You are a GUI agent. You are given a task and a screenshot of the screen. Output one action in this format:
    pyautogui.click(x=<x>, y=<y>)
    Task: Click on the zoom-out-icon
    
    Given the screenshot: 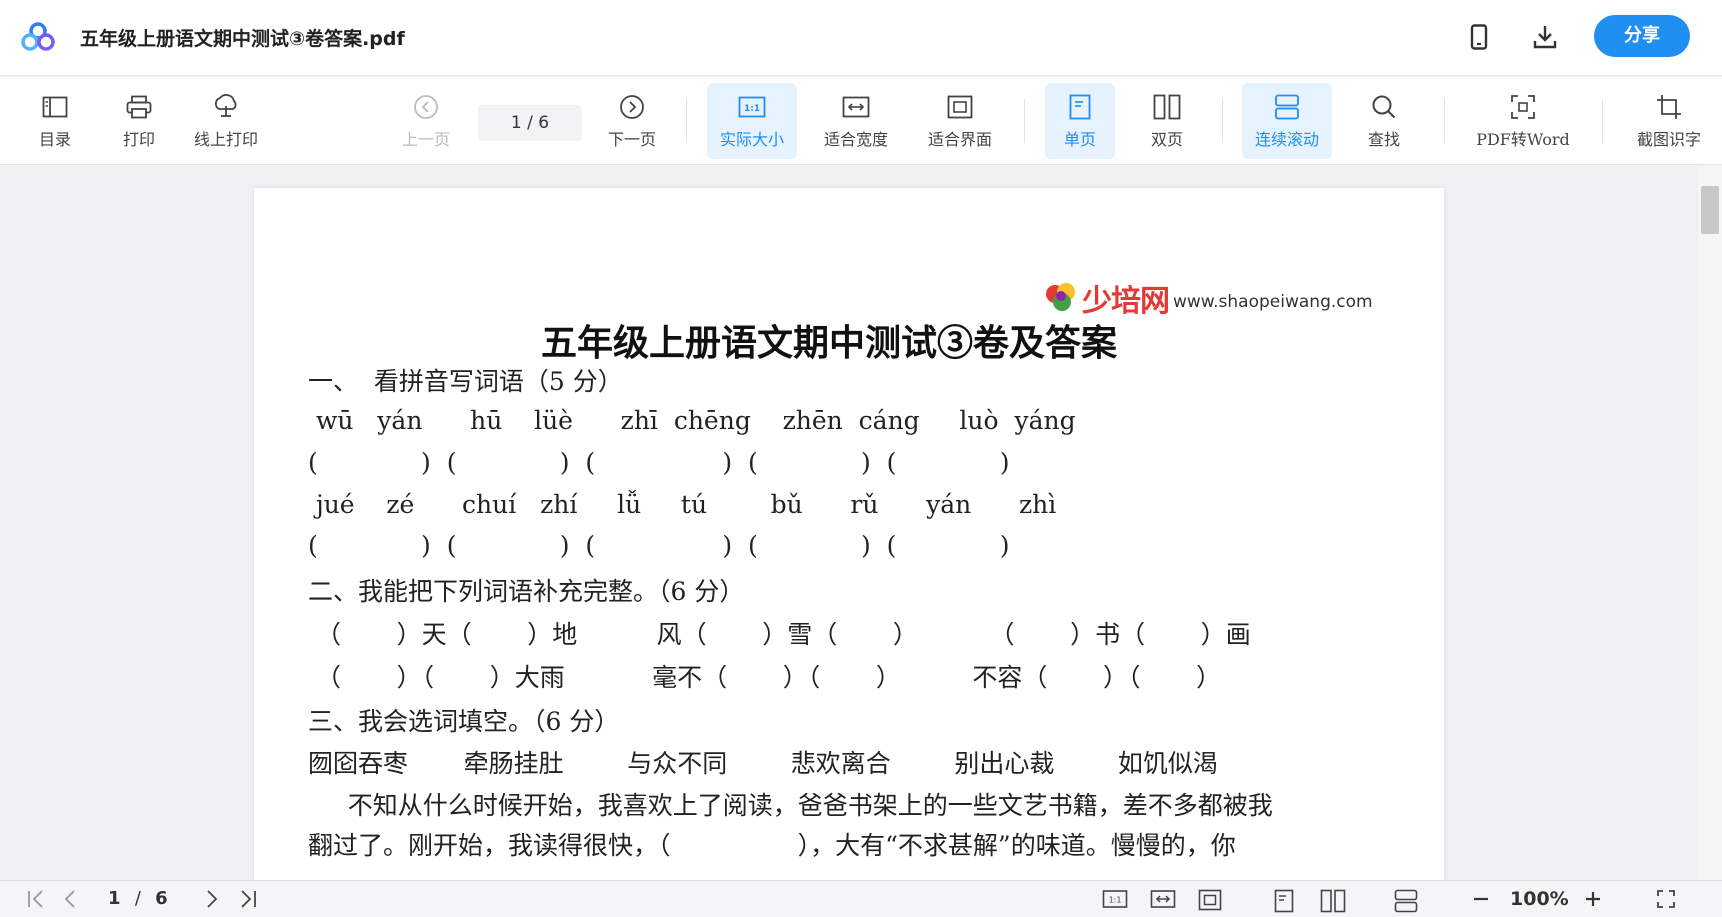 What is the action you would take?
    pyautogui.click(x=1481, y=899)
    